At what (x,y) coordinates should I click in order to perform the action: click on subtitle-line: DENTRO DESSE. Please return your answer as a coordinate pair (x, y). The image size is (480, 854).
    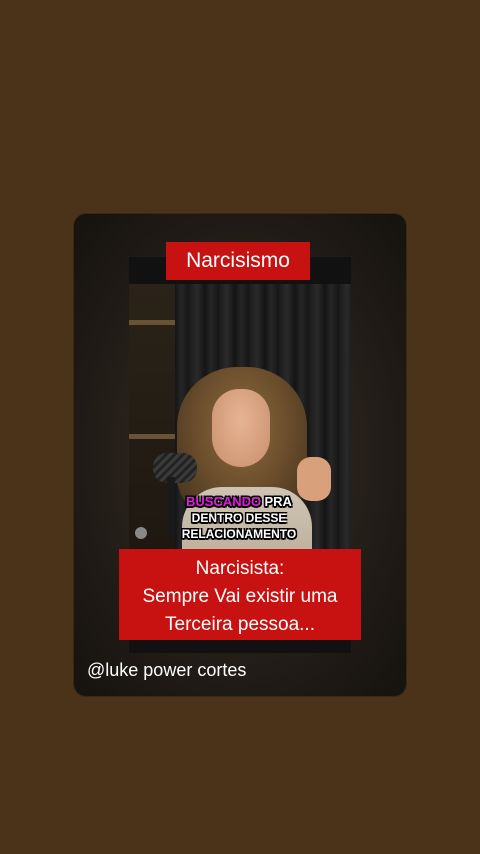
    Looking at the image, I should click on (239, 518).